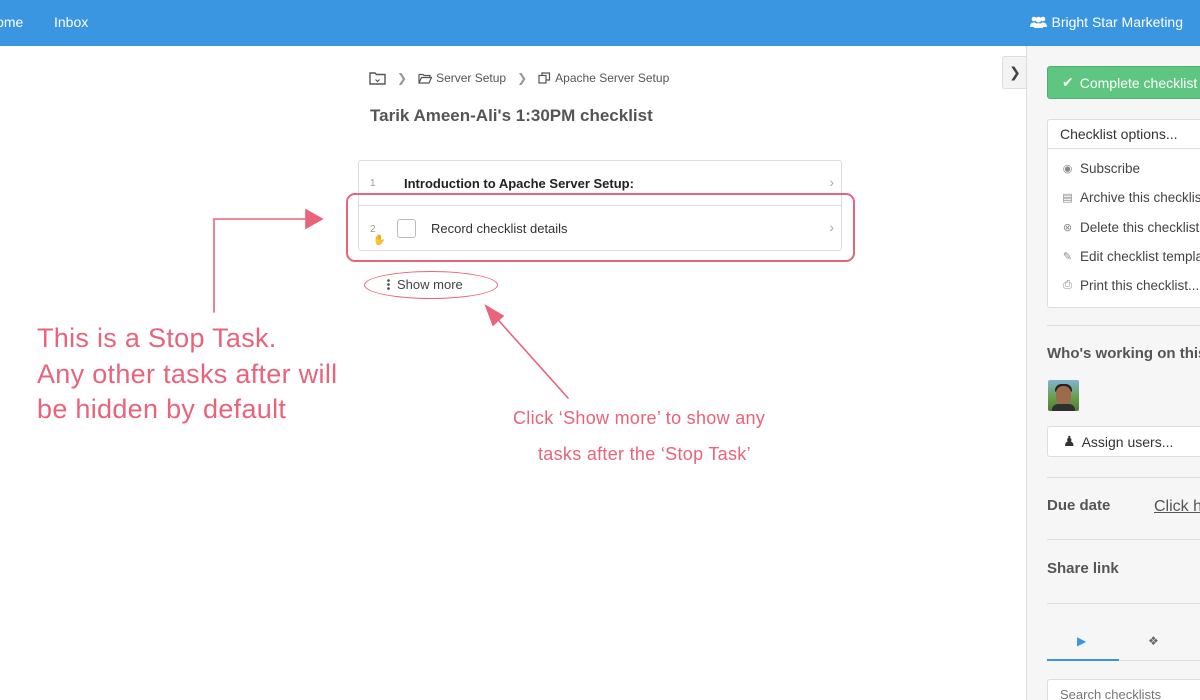 The height and width of the screenshot is (700, 1200). Describe the element at coordinates (1138, 82) in the screenshot. I see `complete-checklist-label: Complete checklist` at that location.